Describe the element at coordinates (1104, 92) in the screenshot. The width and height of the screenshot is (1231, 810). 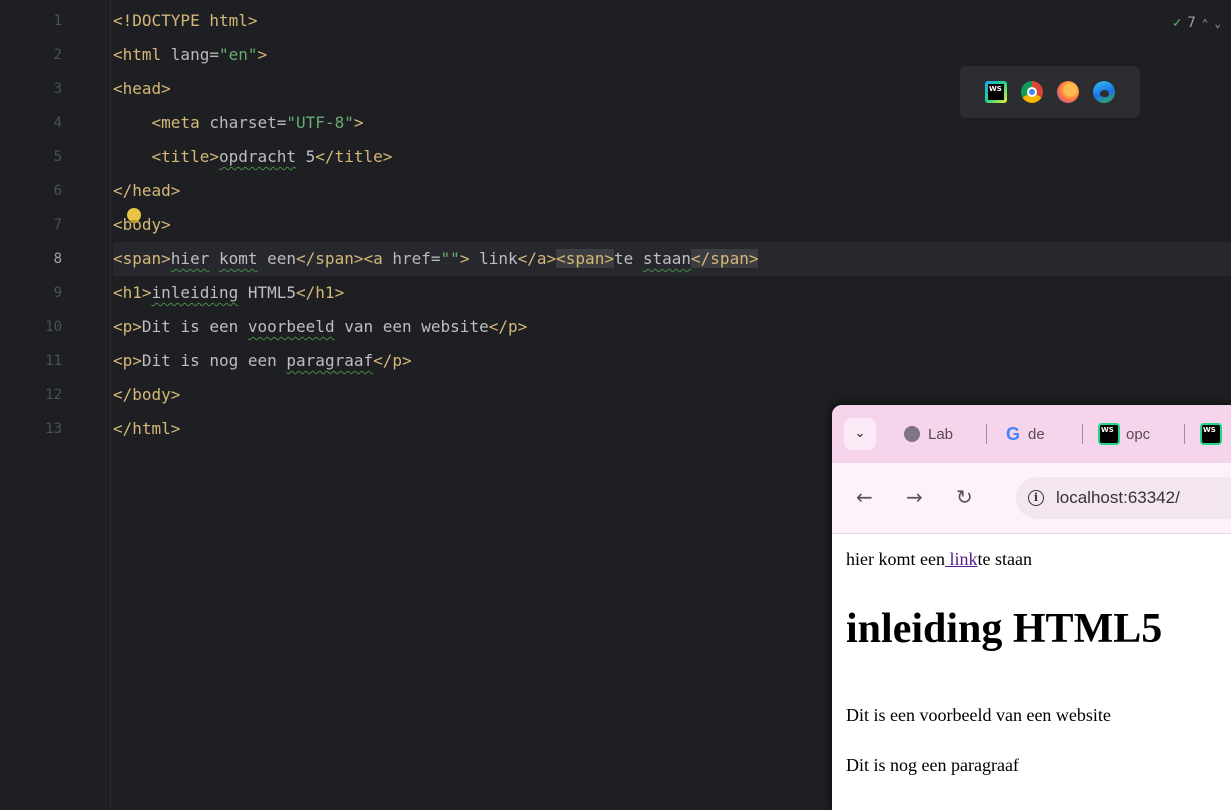
I see `edge-icon` at that location.